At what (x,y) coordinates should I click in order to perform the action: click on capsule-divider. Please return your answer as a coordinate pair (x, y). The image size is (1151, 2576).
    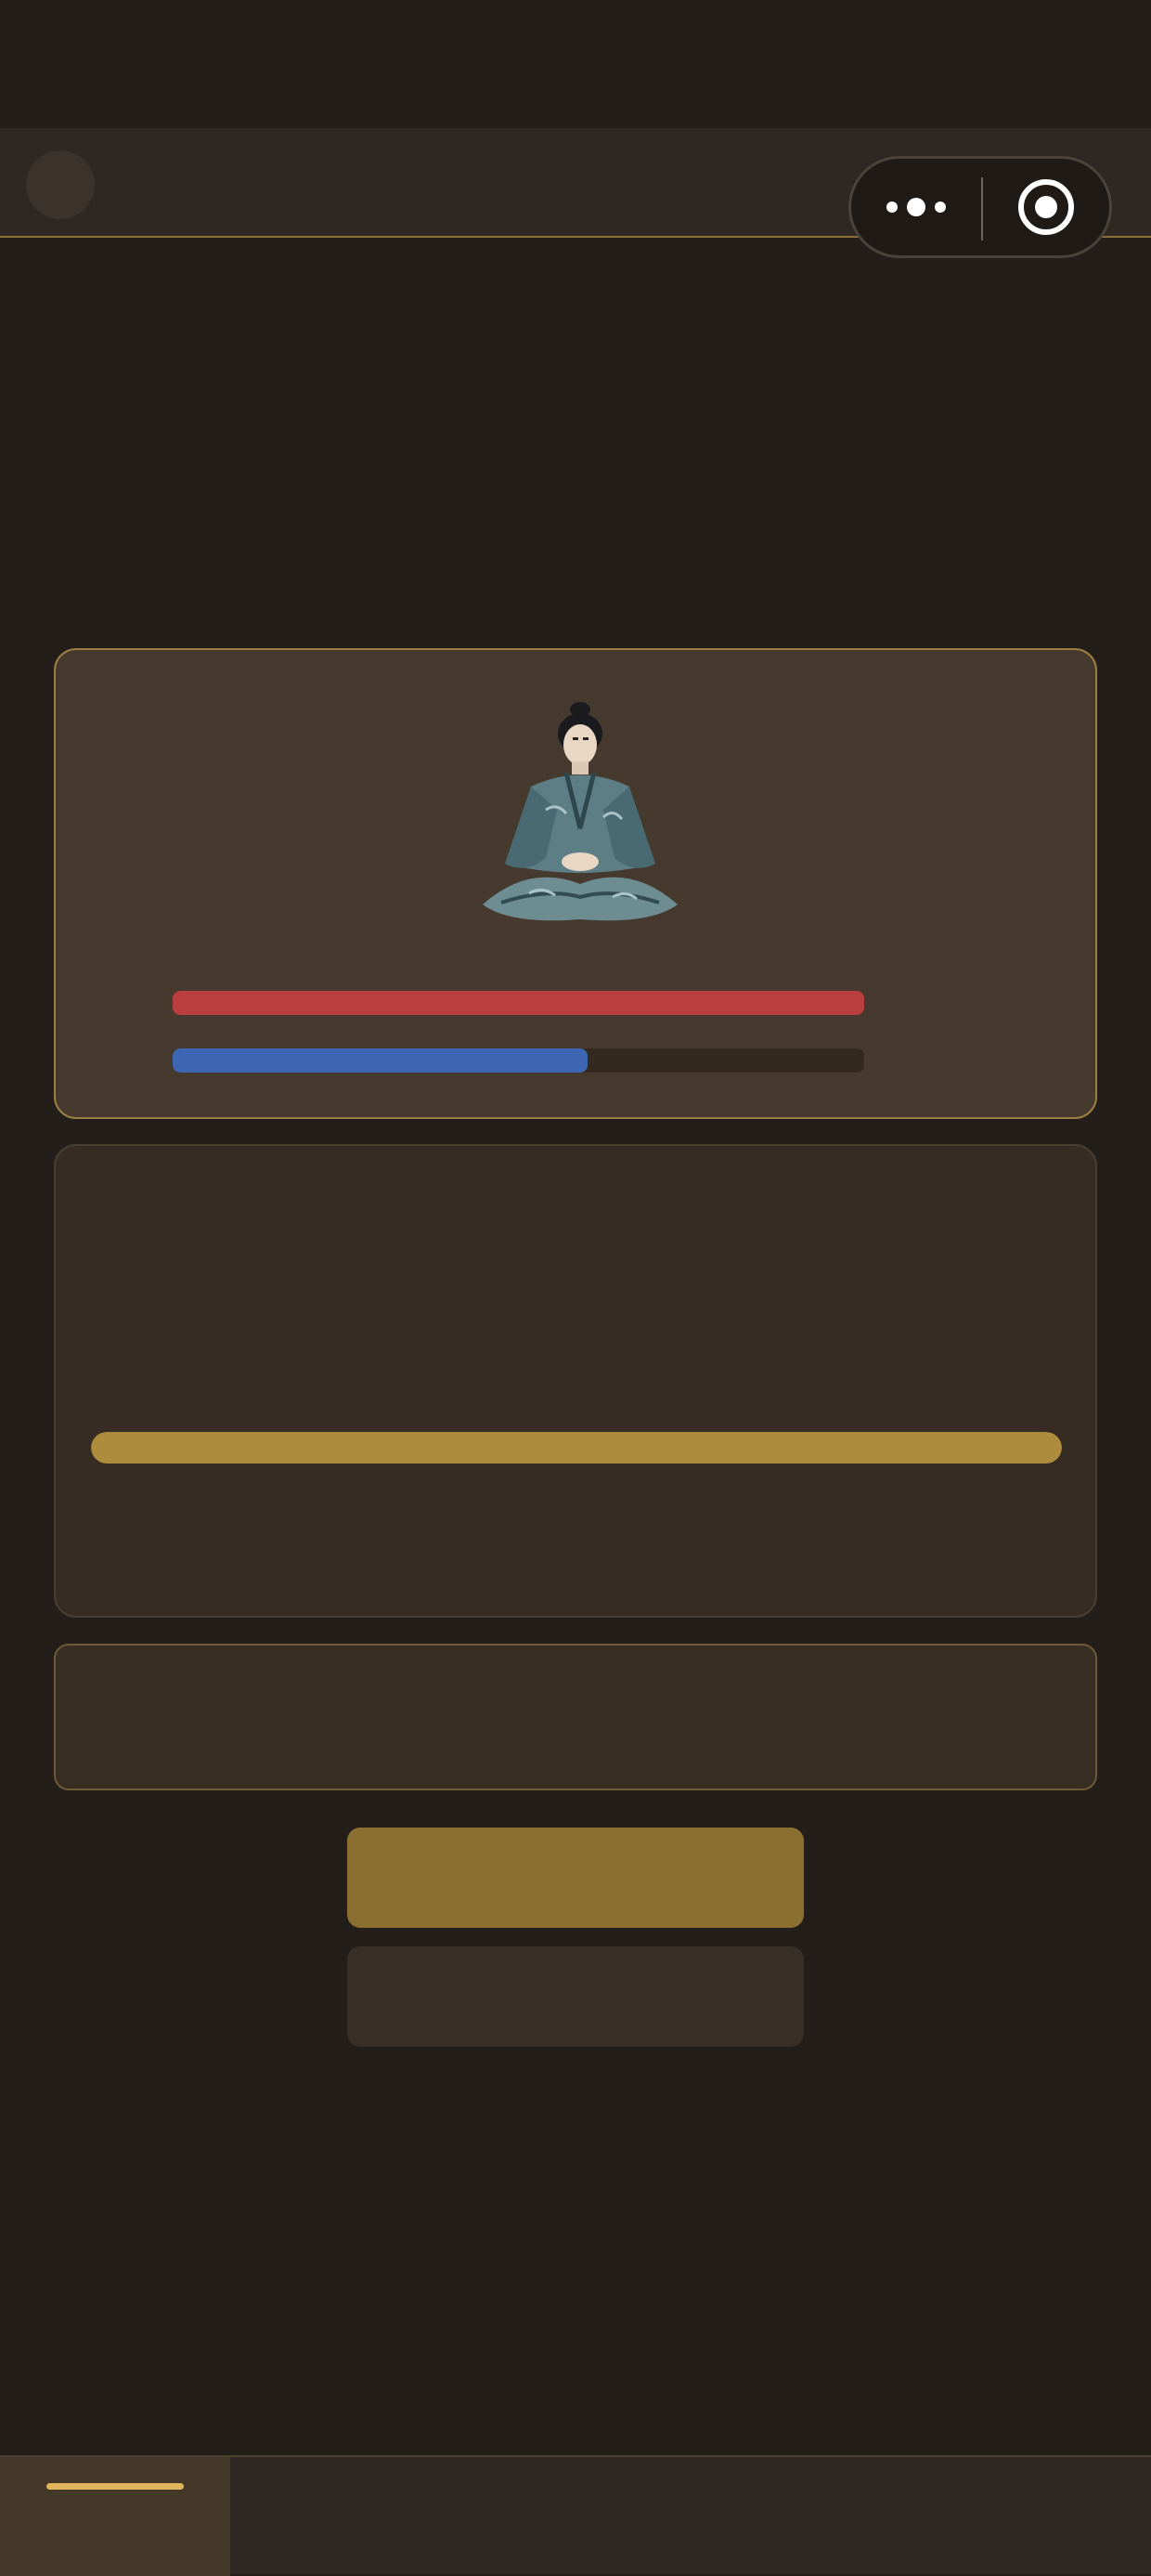
    Looking at the image, I should click on (982, 209).